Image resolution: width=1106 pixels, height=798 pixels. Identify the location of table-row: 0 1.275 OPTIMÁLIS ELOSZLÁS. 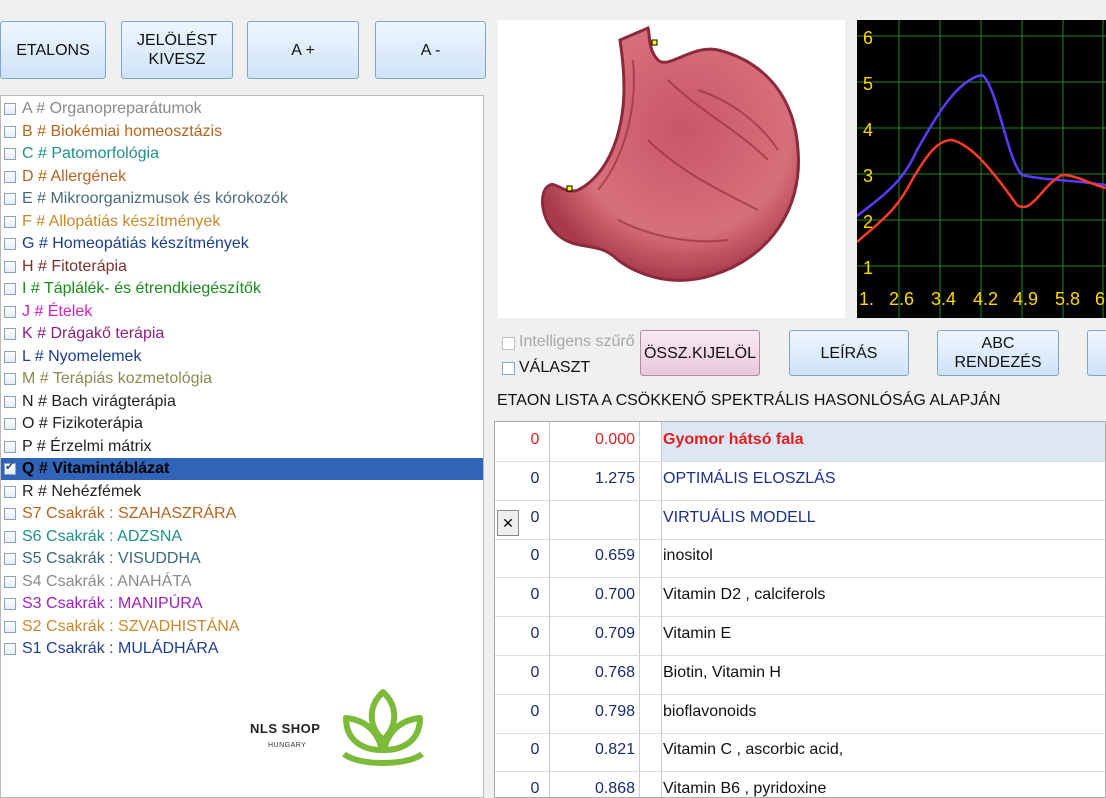
(800, 481).